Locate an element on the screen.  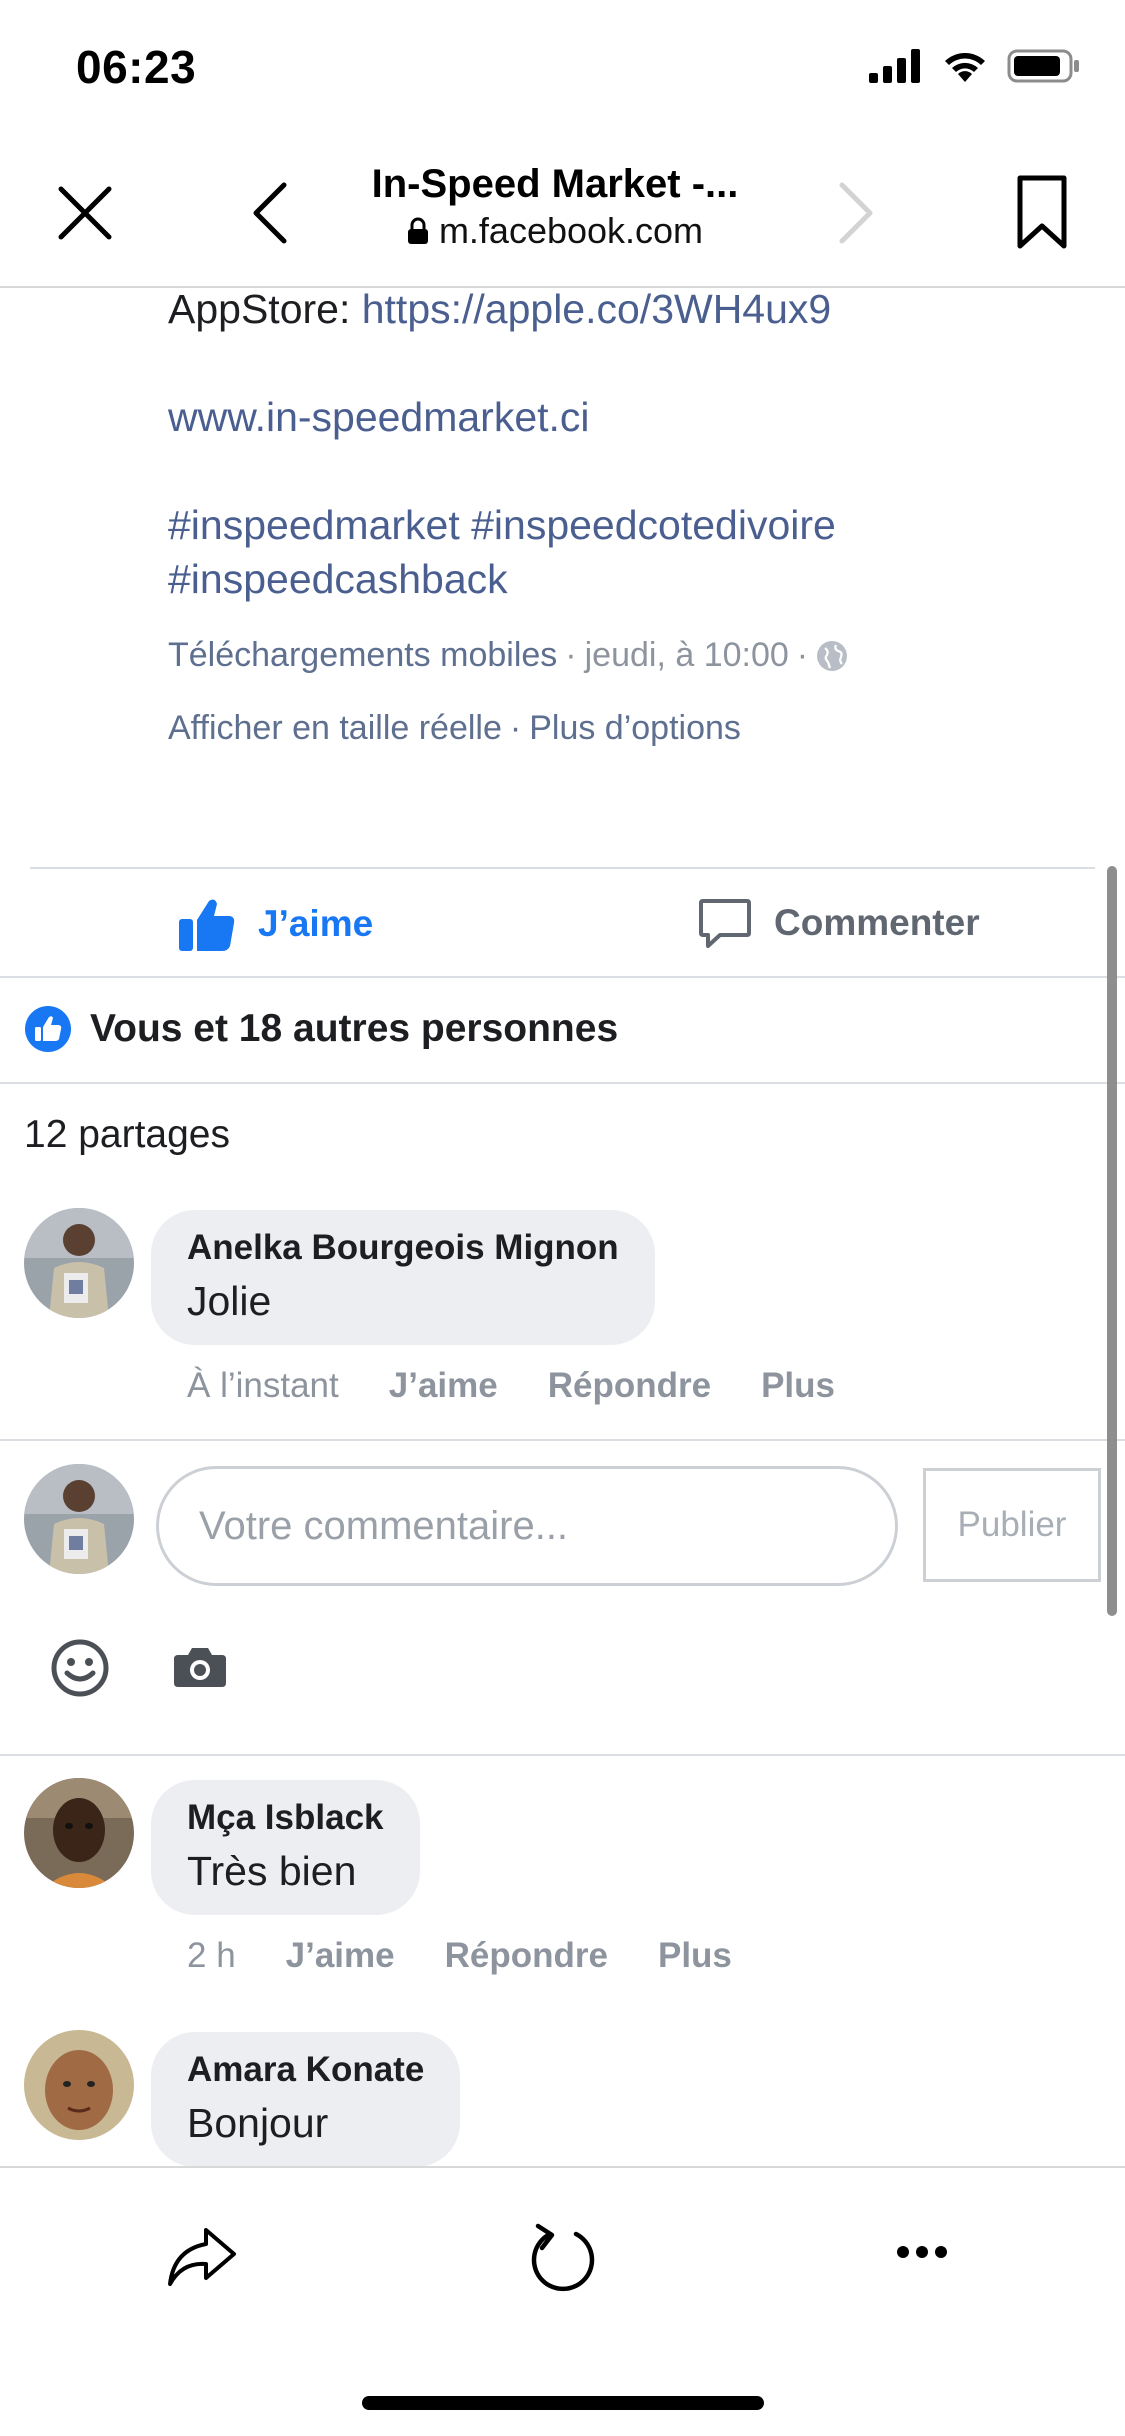
scrollbar is located at coordinates (1112, 1241).